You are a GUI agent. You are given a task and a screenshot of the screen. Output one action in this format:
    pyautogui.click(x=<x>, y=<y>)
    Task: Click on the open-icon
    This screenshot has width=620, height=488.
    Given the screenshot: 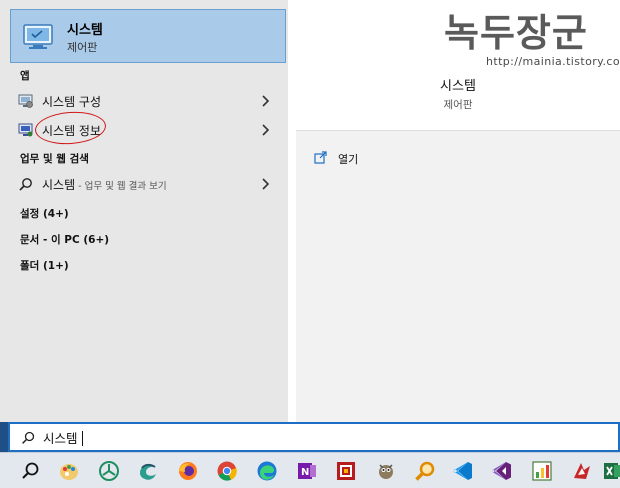 What is the action you would take?
    pyautogui.click(x=320, y=157)
    